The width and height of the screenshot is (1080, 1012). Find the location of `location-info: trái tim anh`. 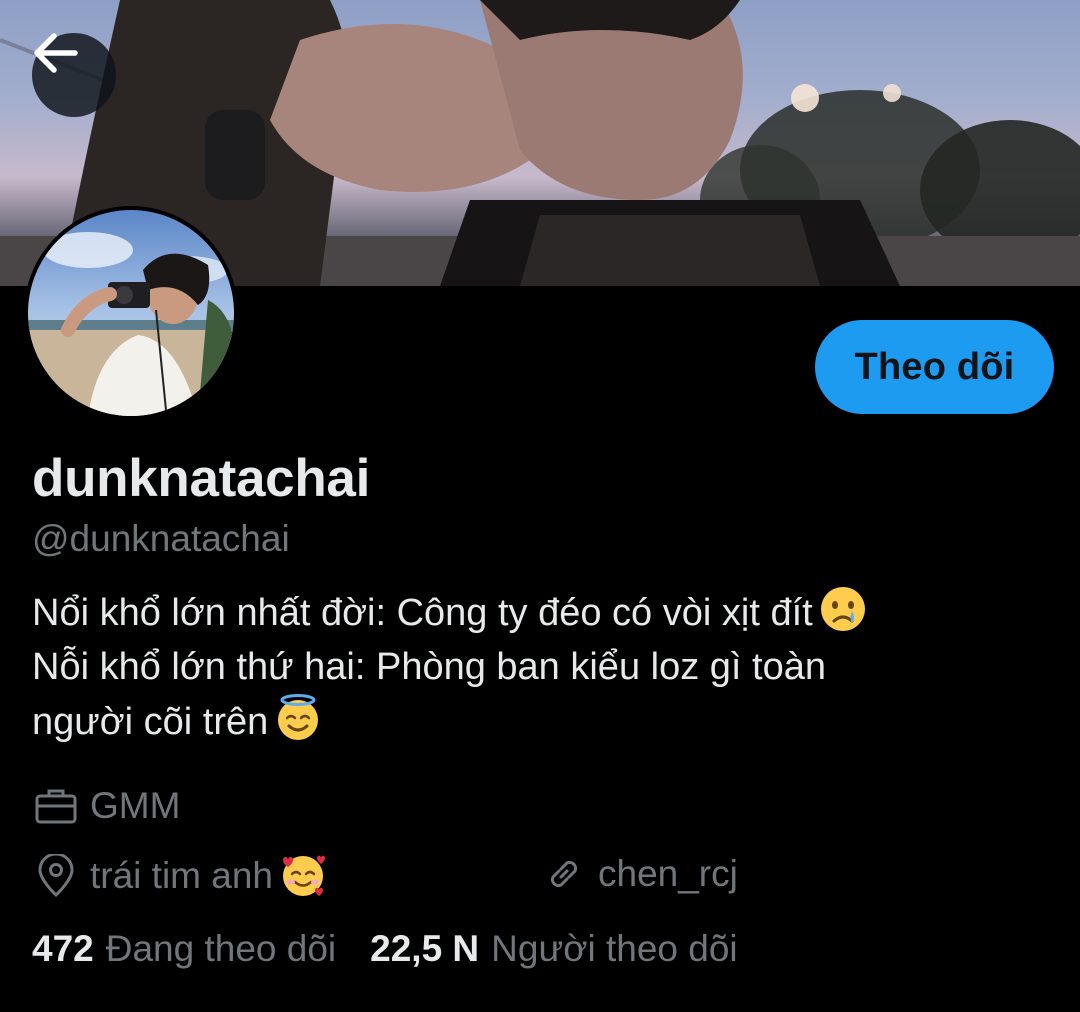

location-info: trái tim anh is located at coordinates (180, 876).